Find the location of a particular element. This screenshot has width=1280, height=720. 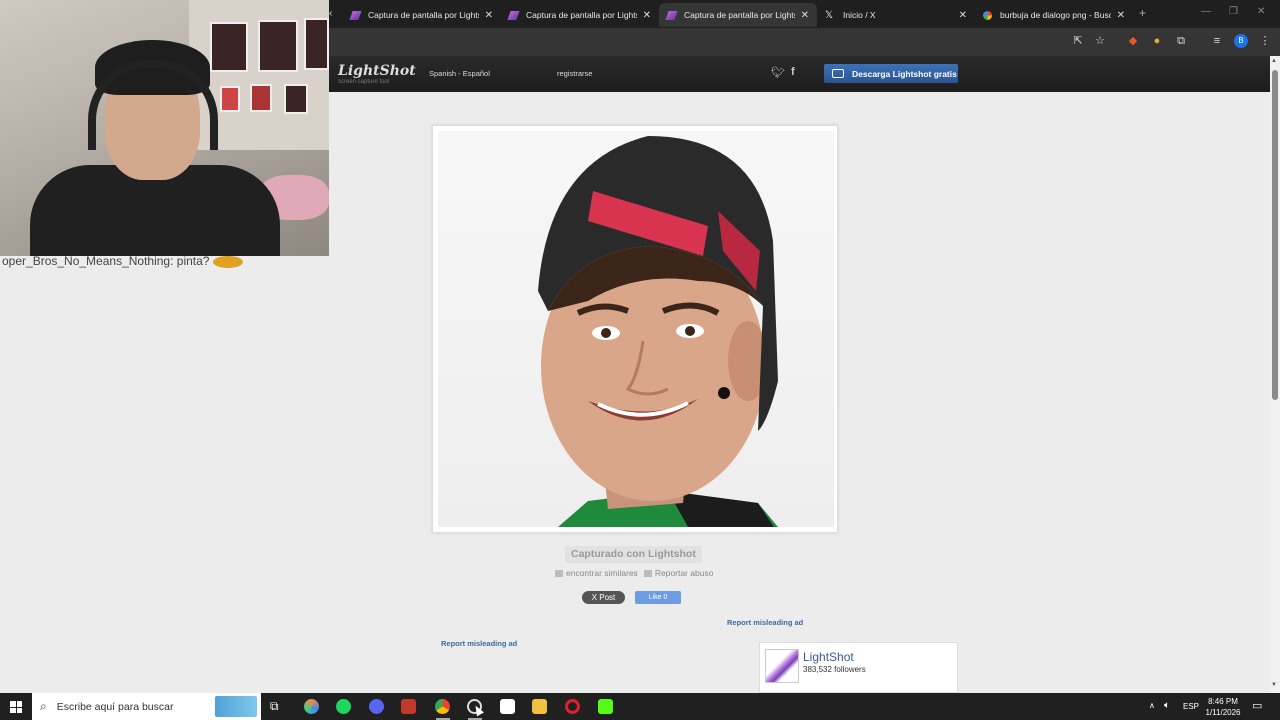

tab-scroll-left-icon: ‹ is located at coordinates (330, 13).